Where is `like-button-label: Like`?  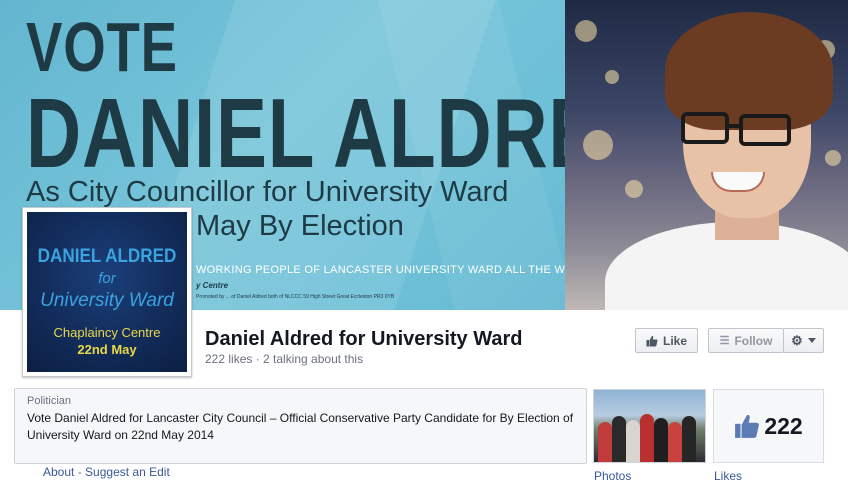 like-button-label: Like is located at coordinates (674, 340).